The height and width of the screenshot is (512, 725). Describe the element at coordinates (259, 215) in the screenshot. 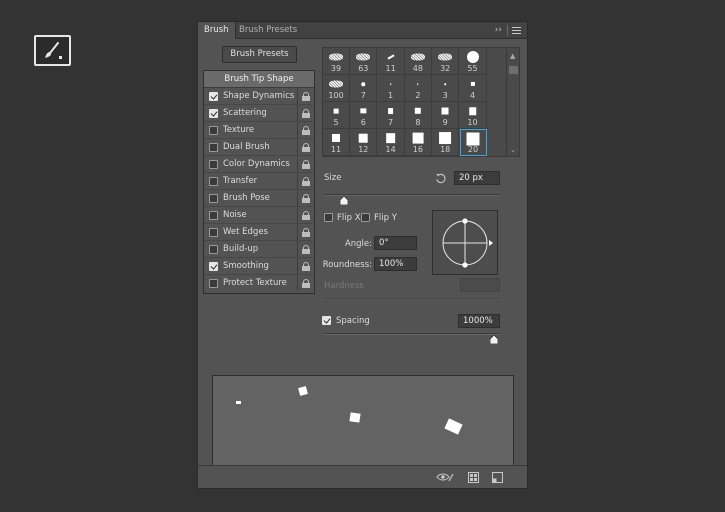

I see `option-noise: Noise` at that location.